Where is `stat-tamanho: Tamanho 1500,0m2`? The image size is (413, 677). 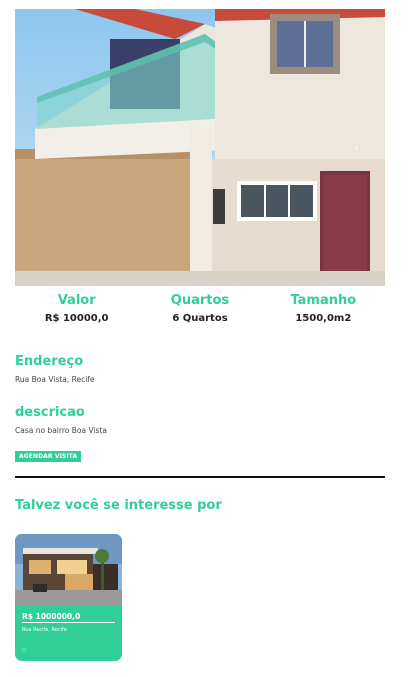 stat-tamanho: Tamanho 1500,0m2 is located at coordinates (323, 312).